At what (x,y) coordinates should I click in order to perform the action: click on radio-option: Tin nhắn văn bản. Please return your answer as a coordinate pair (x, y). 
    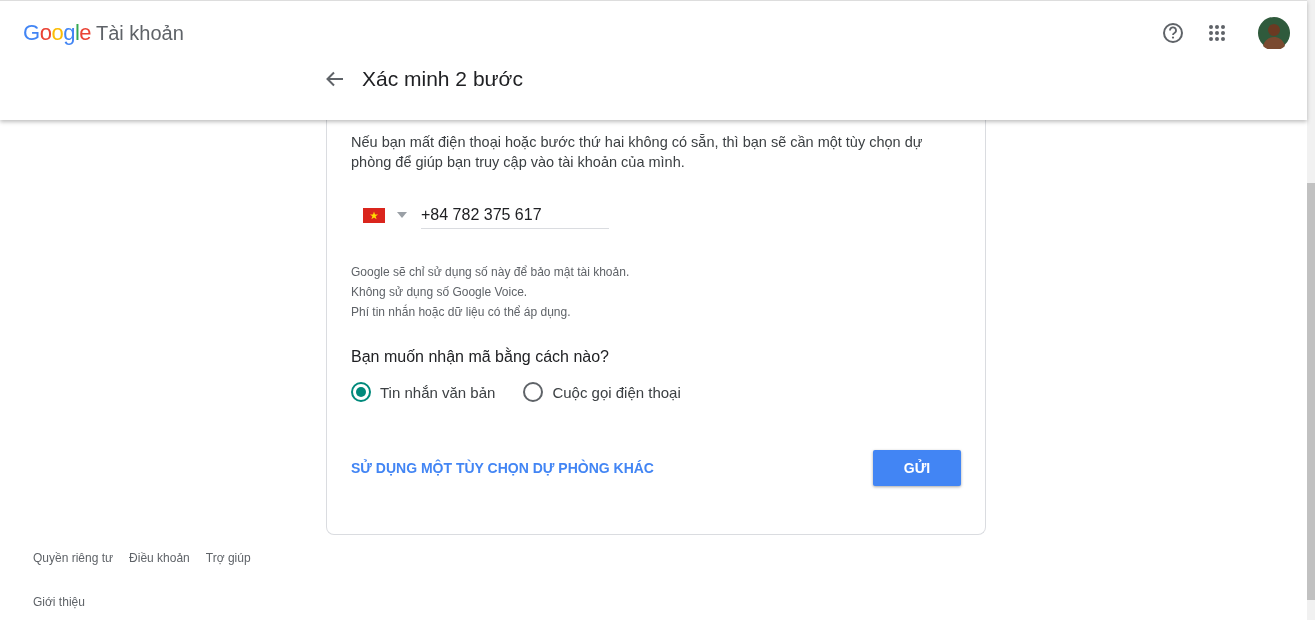
    Looking at the image, I should click on (423, 392).